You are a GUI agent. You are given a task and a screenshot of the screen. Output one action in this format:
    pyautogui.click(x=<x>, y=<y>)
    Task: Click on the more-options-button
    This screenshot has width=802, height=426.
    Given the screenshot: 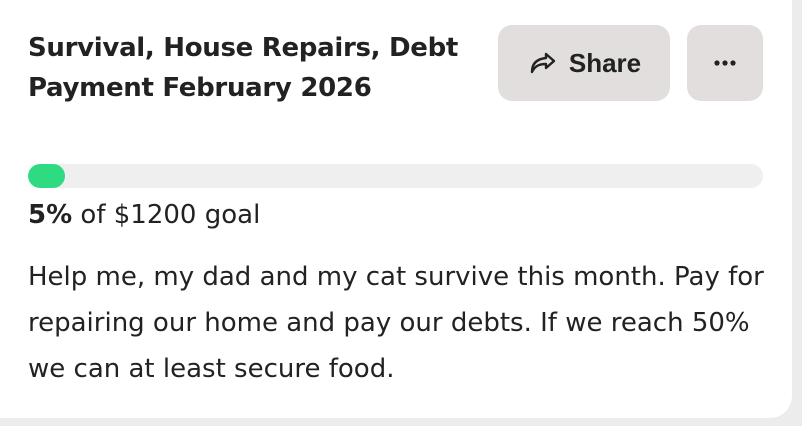 What is the action you would take?
    pyautogui.click(x=725, y=63)
    